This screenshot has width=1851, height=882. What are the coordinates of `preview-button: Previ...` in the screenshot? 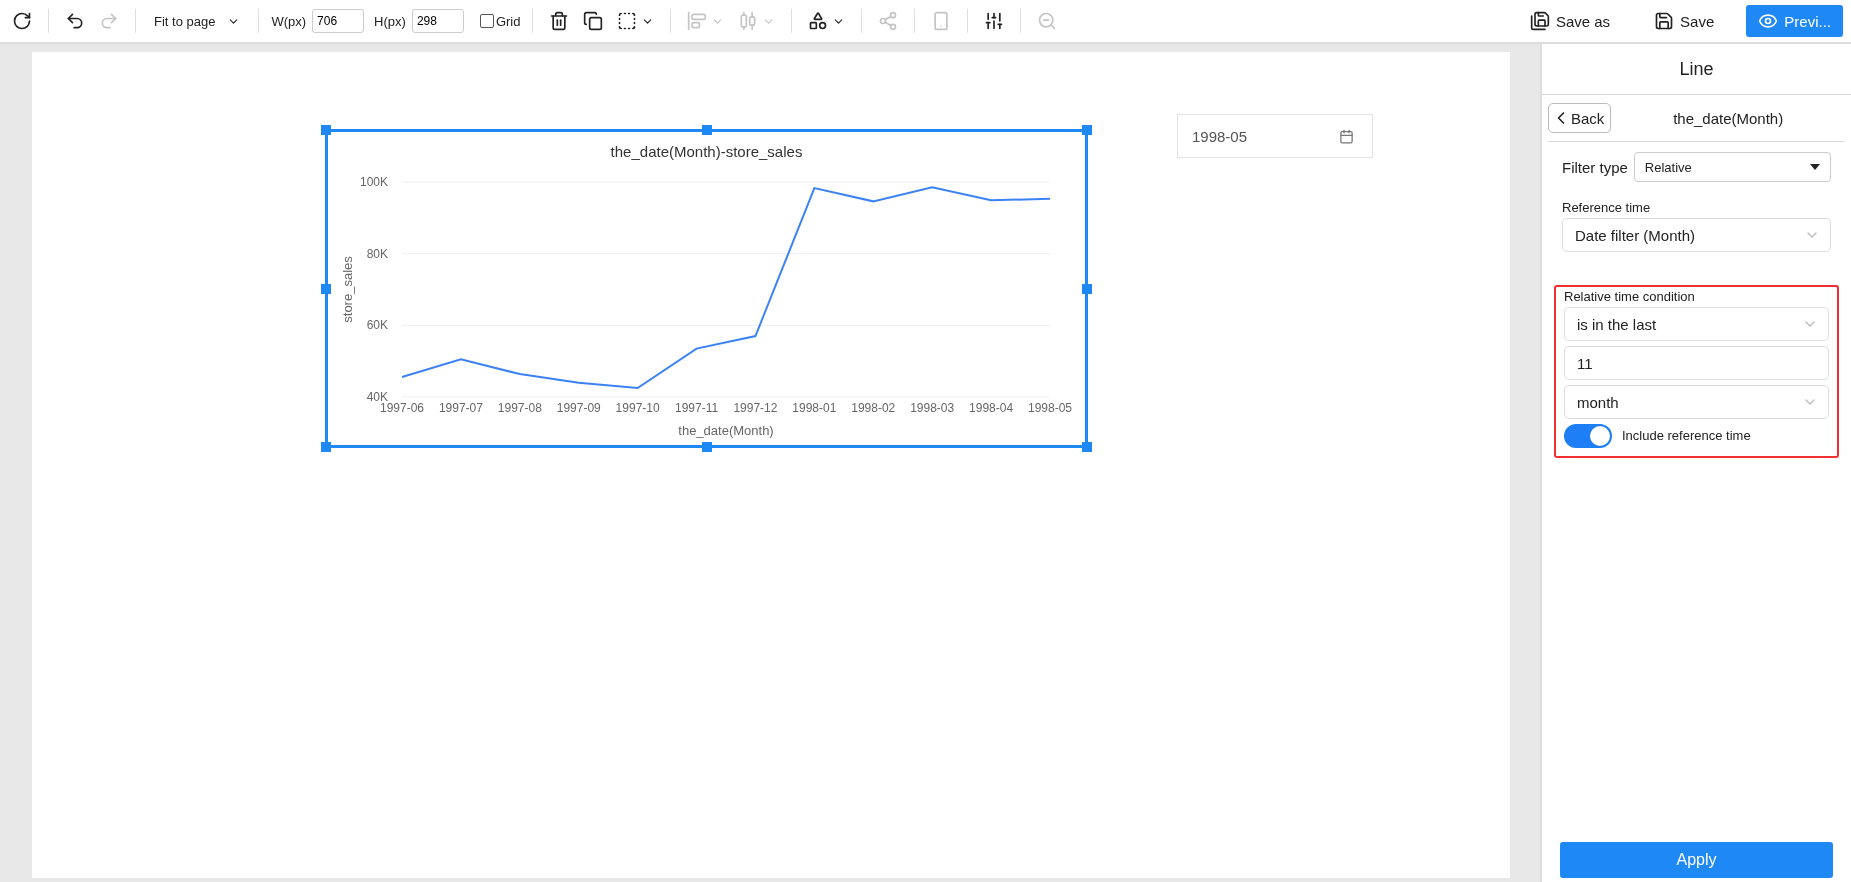 It's located at (1794, 21).